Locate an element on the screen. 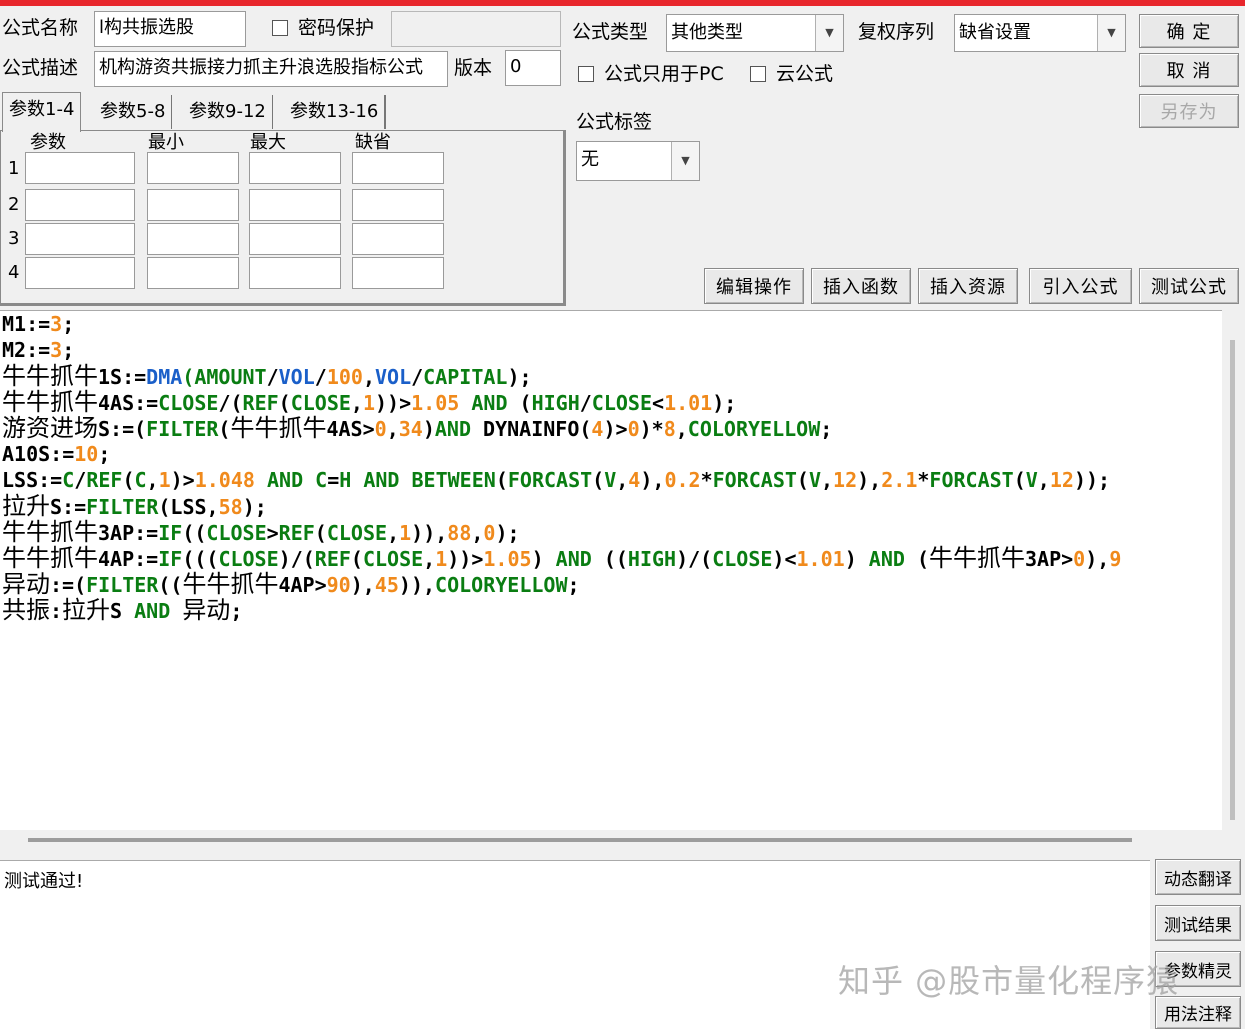  code-text: : is located at coordinates (56, 611).